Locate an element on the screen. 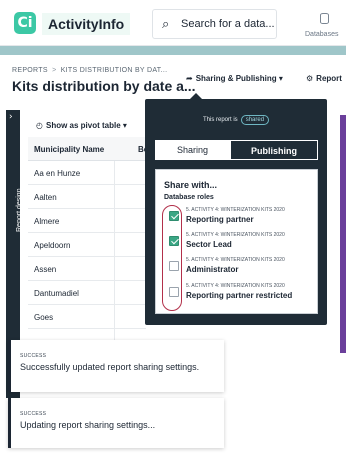 The width and height of the screenshot is (346, 454). gear-icon: ⚙ is located at coordinates (310, 78).